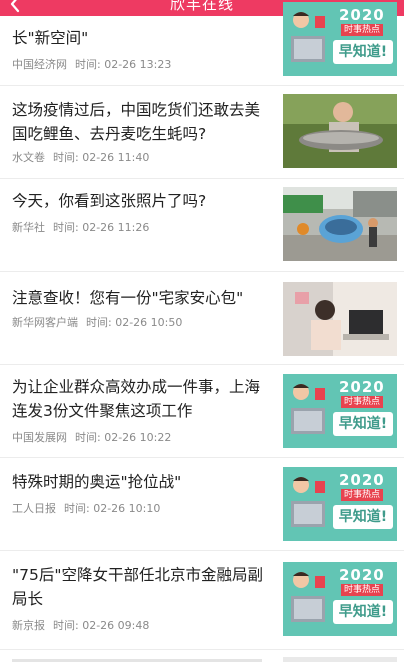 The width and height of the screenshot is (404, 662). What do you see at coordinates (34, 508) in the screenshot?
I see `news-source: 工人日报` at bounding box center [34, 508].